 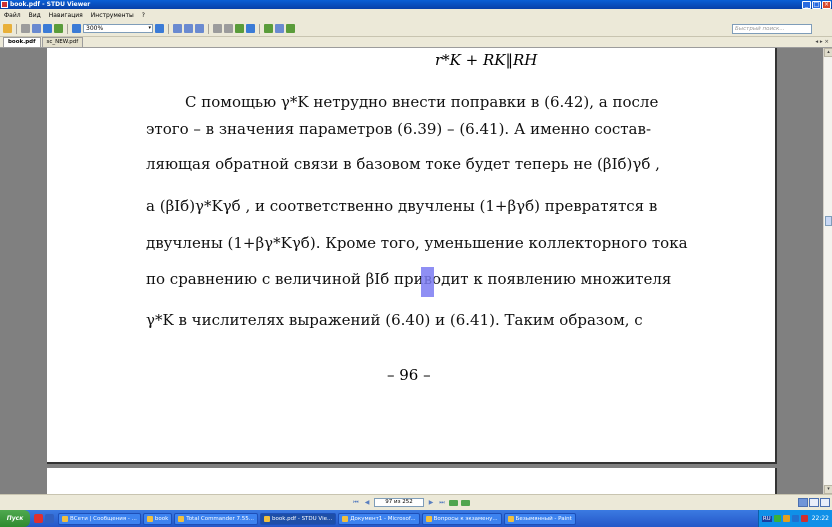 I want to click on close-button: ×, so click(x=826, y=4).